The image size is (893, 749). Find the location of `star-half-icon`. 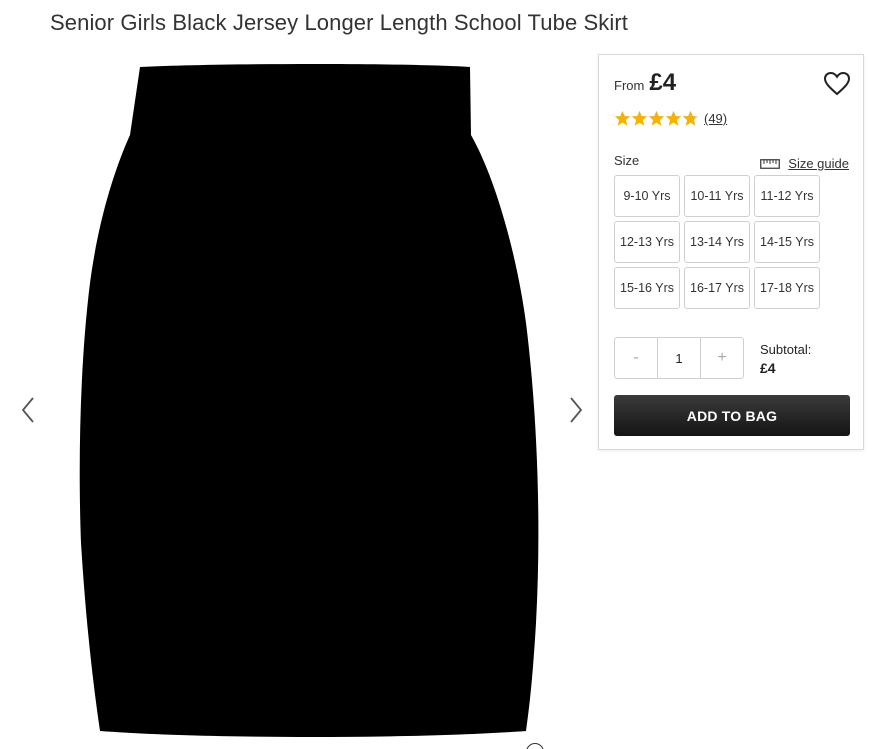

star-half-icon is located at coordinates (690, 118).